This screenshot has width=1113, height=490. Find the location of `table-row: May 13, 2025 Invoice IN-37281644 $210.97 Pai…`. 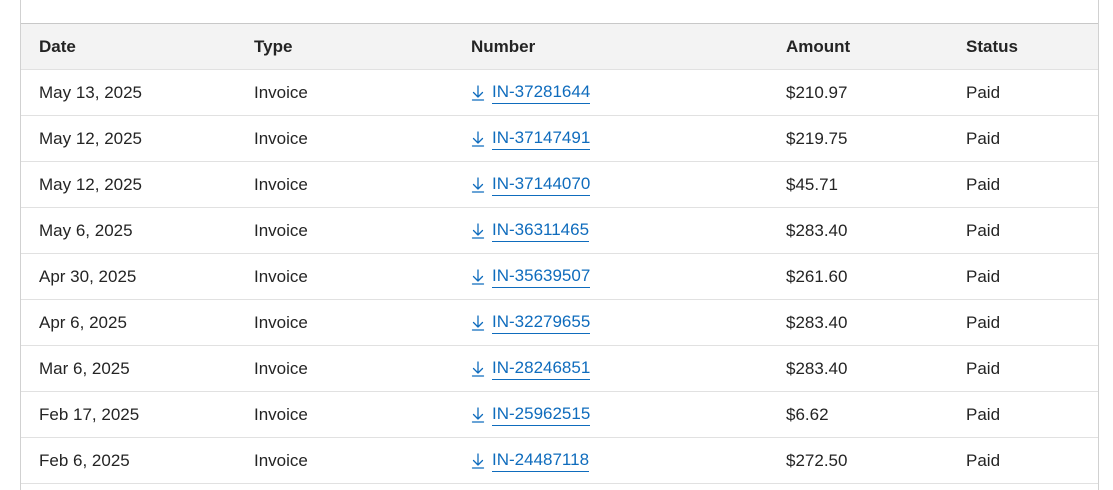

table-row: May 13, 2025 Invoice IN-37281644 $210.97 Pai… is located at coordinates (559, 93).